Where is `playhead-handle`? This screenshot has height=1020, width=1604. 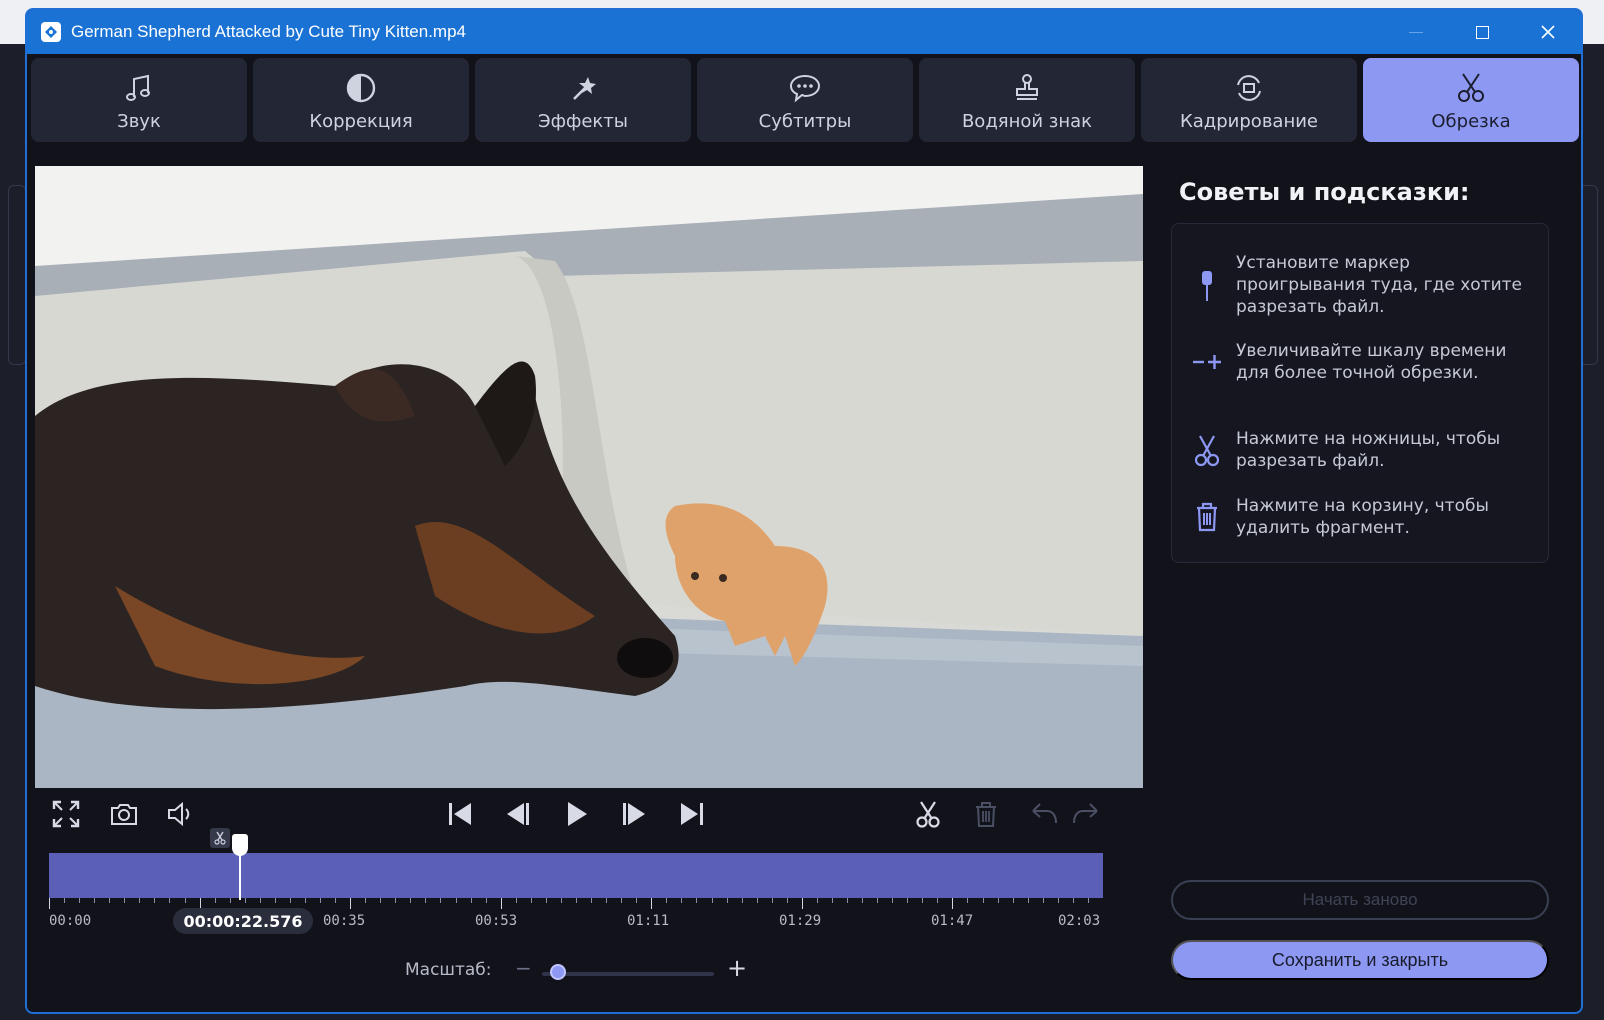 playhead-handle is located at coordinates (240, 845).